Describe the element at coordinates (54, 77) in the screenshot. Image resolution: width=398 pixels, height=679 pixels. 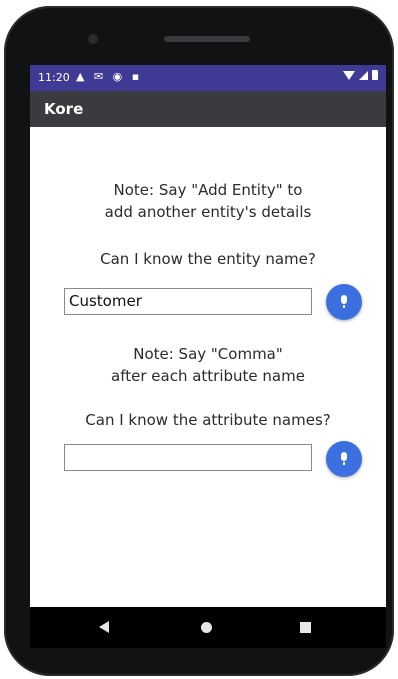
I see `status-time: 11:20` at that location.